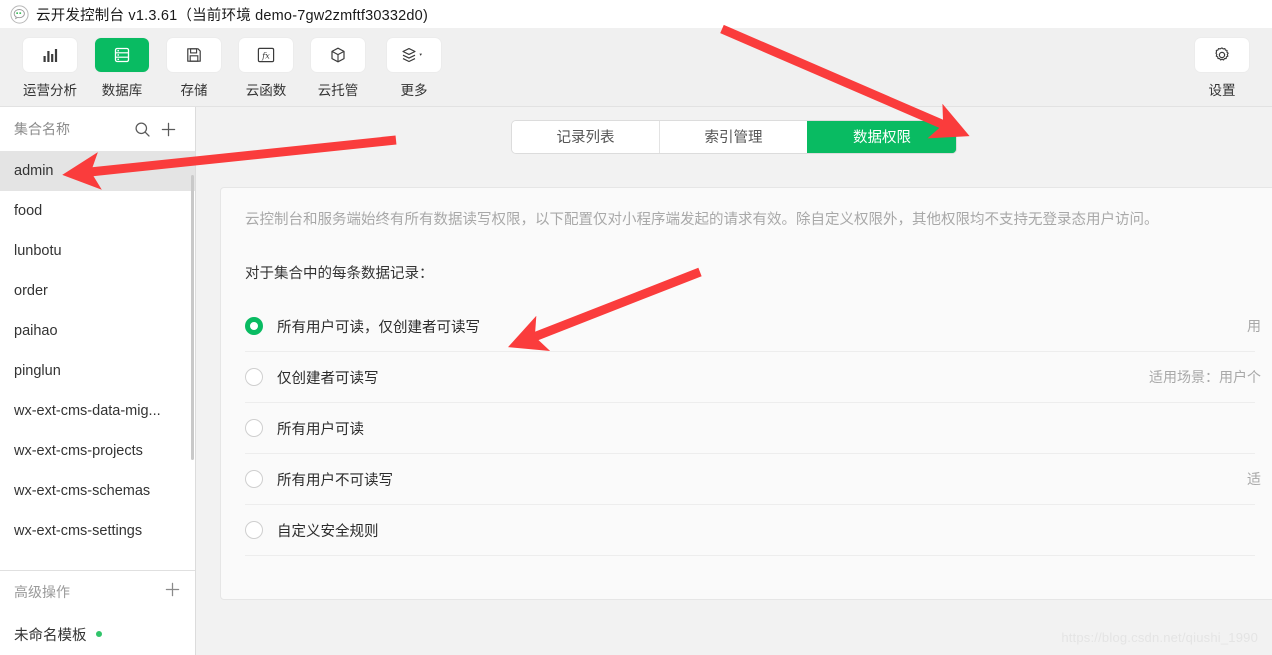 The width and height of the screenshot is (1272, 655). I want to click on tabs-row: 记录列表 索引管理 数据权限, so click(734, 134).